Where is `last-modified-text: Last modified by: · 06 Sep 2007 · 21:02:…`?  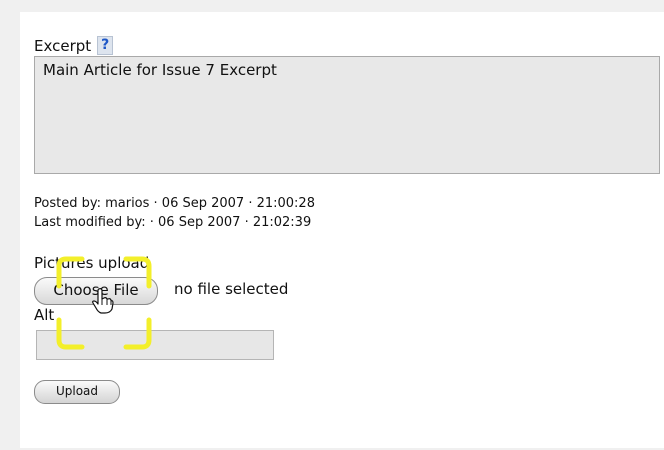
last-modified-text: Last modified by: · 06 Sep 2007 · 21:02:… is located at coordinates (173, 222).